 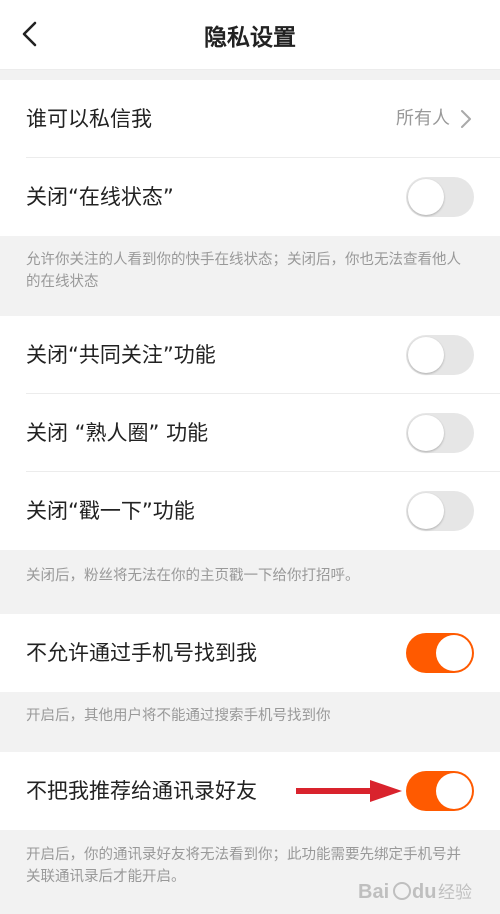 I want to click on mutual-follow-toggle, so click(x=440, y=355).